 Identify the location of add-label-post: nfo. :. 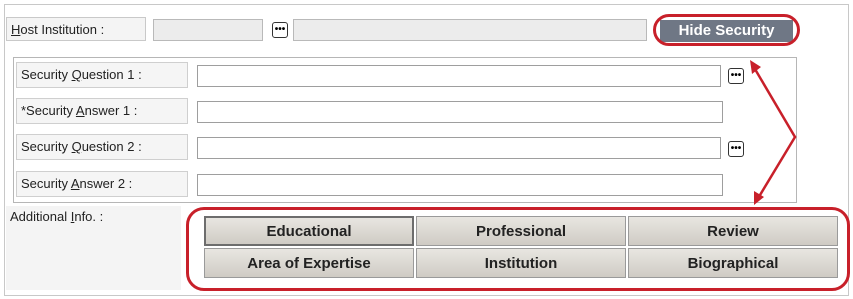
(89, 216).